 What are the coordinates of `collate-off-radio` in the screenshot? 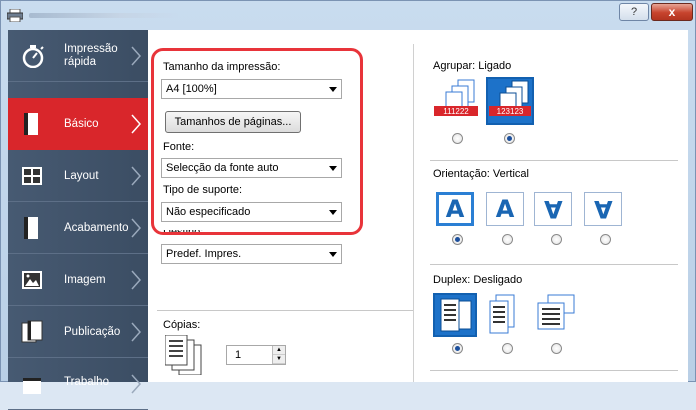 It's located at (457, 138).